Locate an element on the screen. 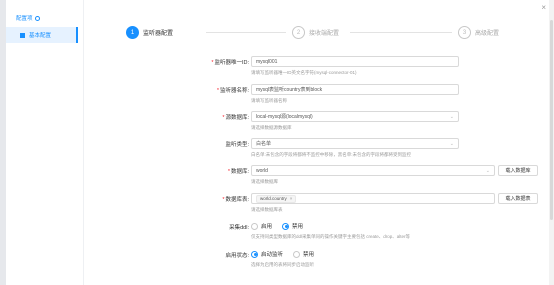 The image size is (554, 285). enable-status-start-radio: 启动监听 is located at coordinates (267, 254).